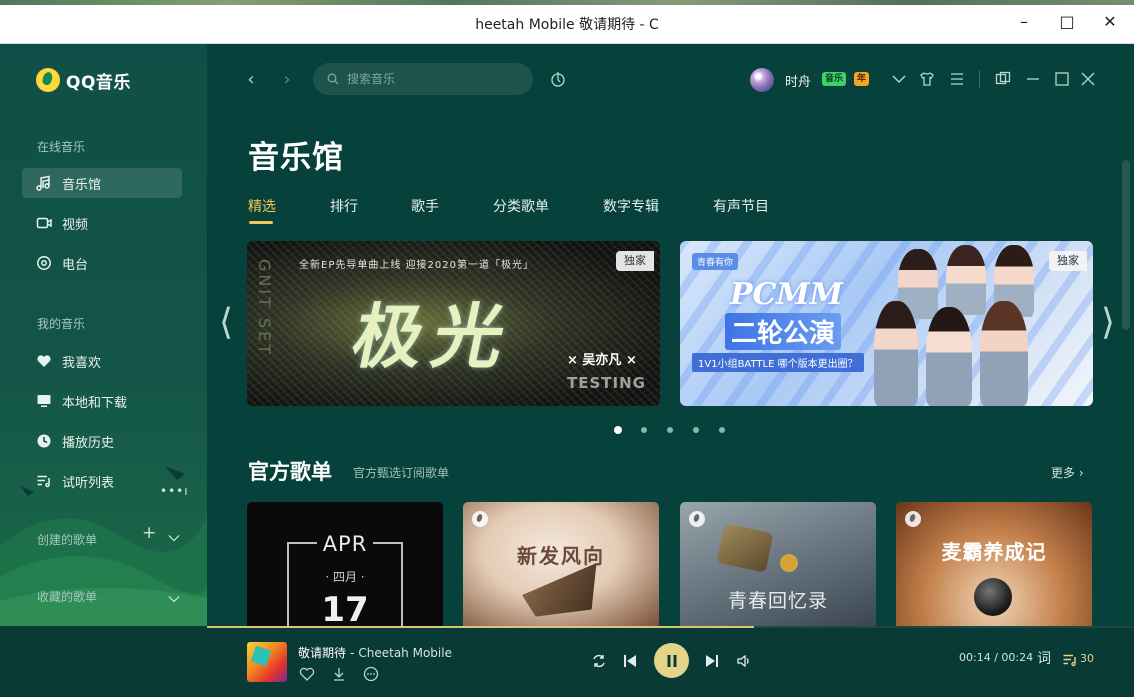  Describe the element at coordinates (1126, 245) in the screenshot. I see `scrollbar` at that location.